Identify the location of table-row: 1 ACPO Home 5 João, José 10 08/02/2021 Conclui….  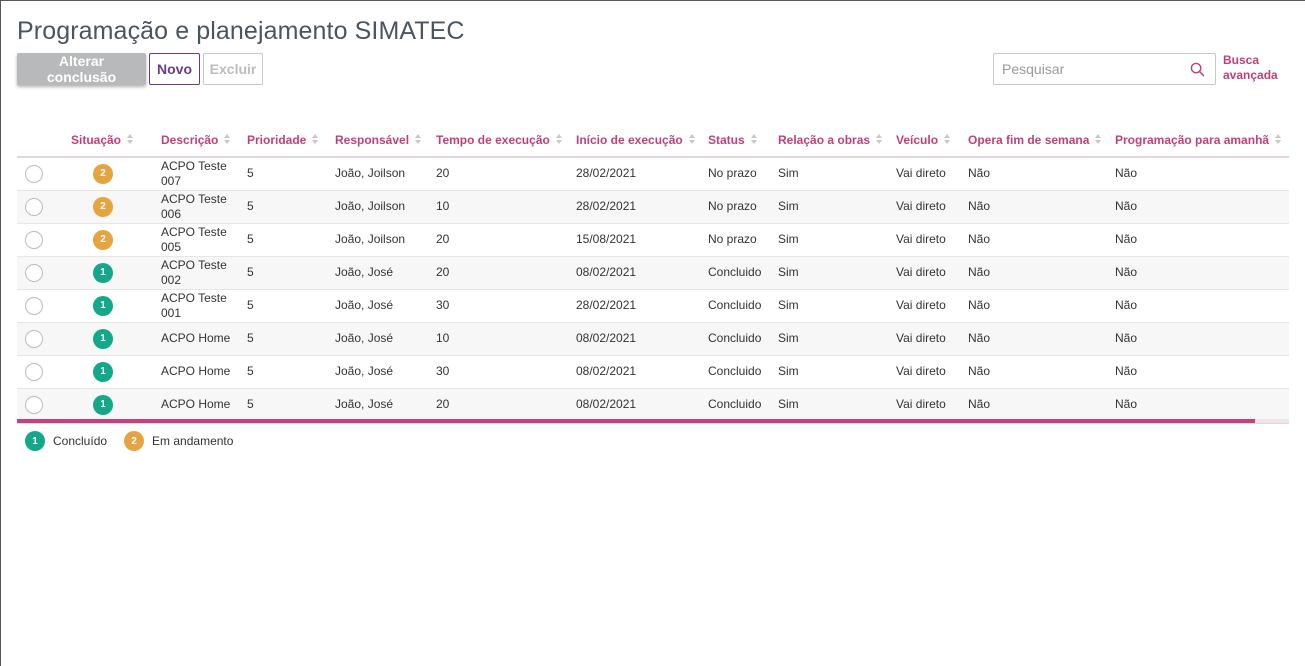
(653, 339).